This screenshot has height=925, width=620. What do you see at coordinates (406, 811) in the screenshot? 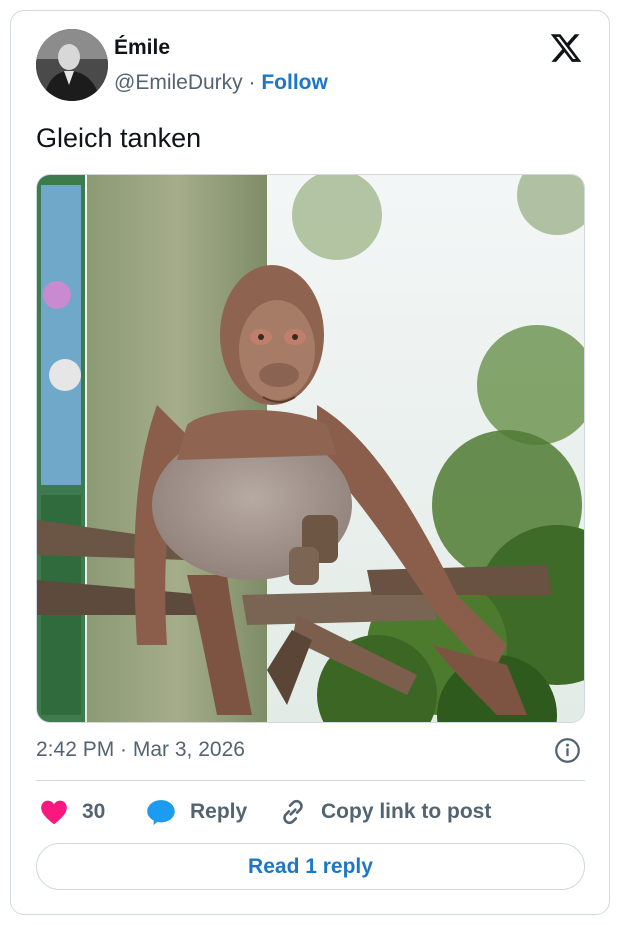
I see `copy-link-label: Copy link to post` at bounding box center [406, 811].